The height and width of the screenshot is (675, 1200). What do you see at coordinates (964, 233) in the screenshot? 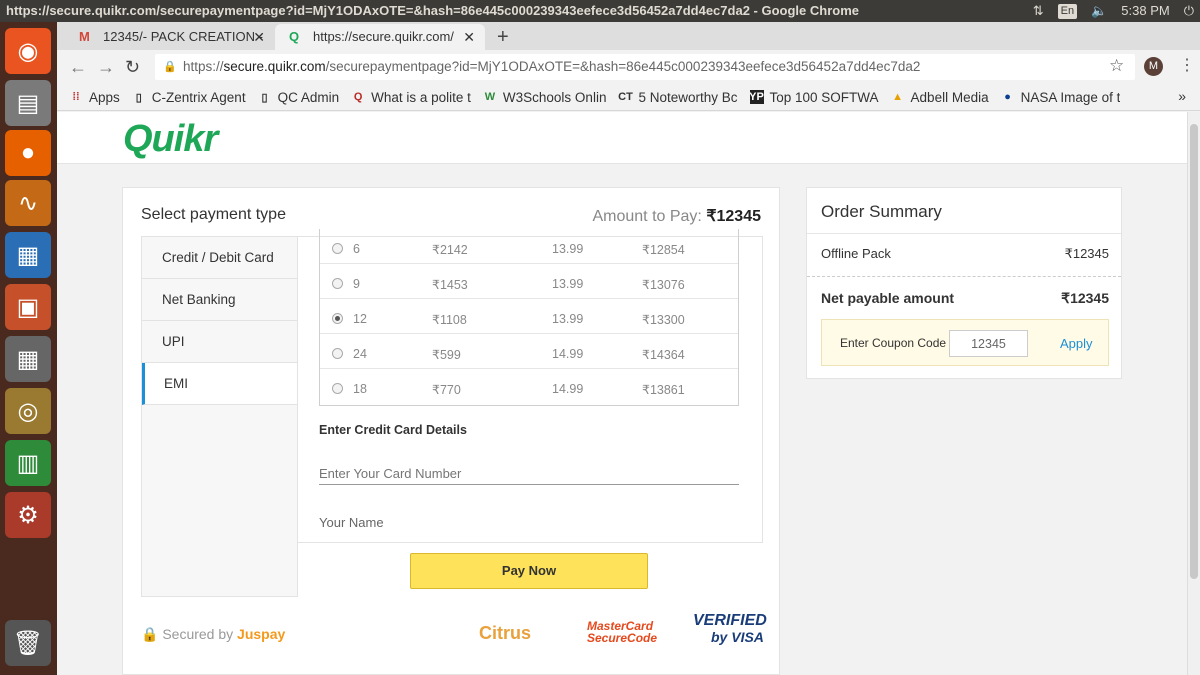
I see `divider` at bounding box center [964, 233].